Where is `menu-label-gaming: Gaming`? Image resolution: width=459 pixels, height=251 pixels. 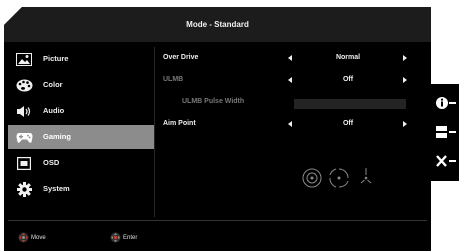 menu-label-gaming: Gaming is located at coordinates (57, 136).